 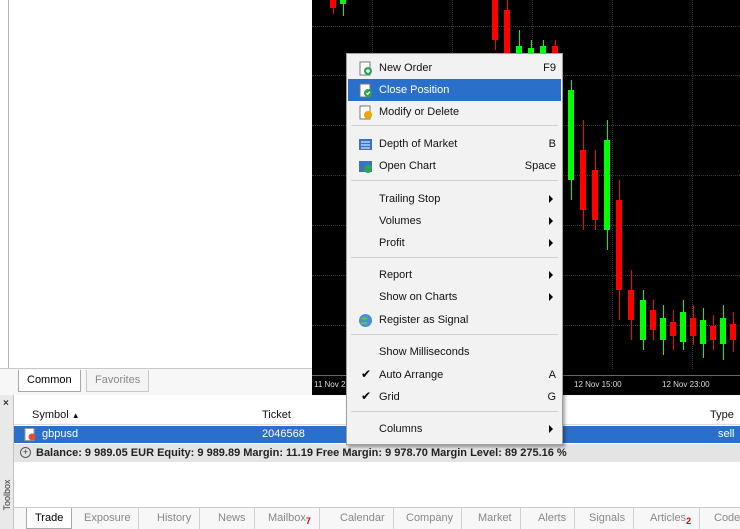 I want to click on tab-mailbox: Mailbox7, so click(x=290, y=518).